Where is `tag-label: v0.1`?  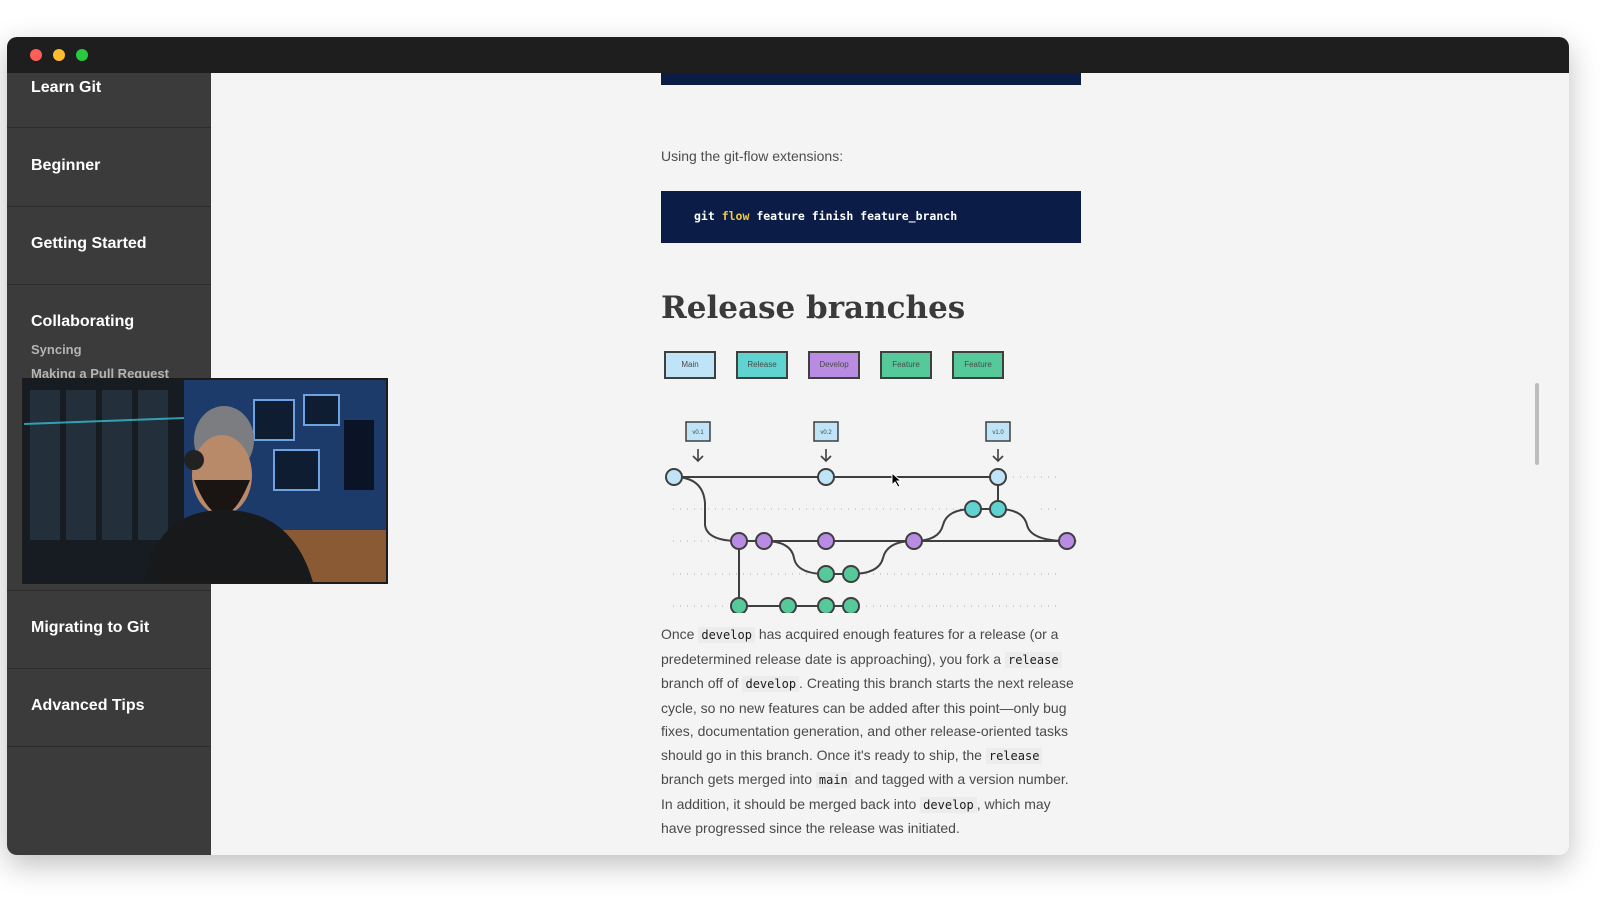
tag-label: v0.1 is located at coordinates (698, 433).